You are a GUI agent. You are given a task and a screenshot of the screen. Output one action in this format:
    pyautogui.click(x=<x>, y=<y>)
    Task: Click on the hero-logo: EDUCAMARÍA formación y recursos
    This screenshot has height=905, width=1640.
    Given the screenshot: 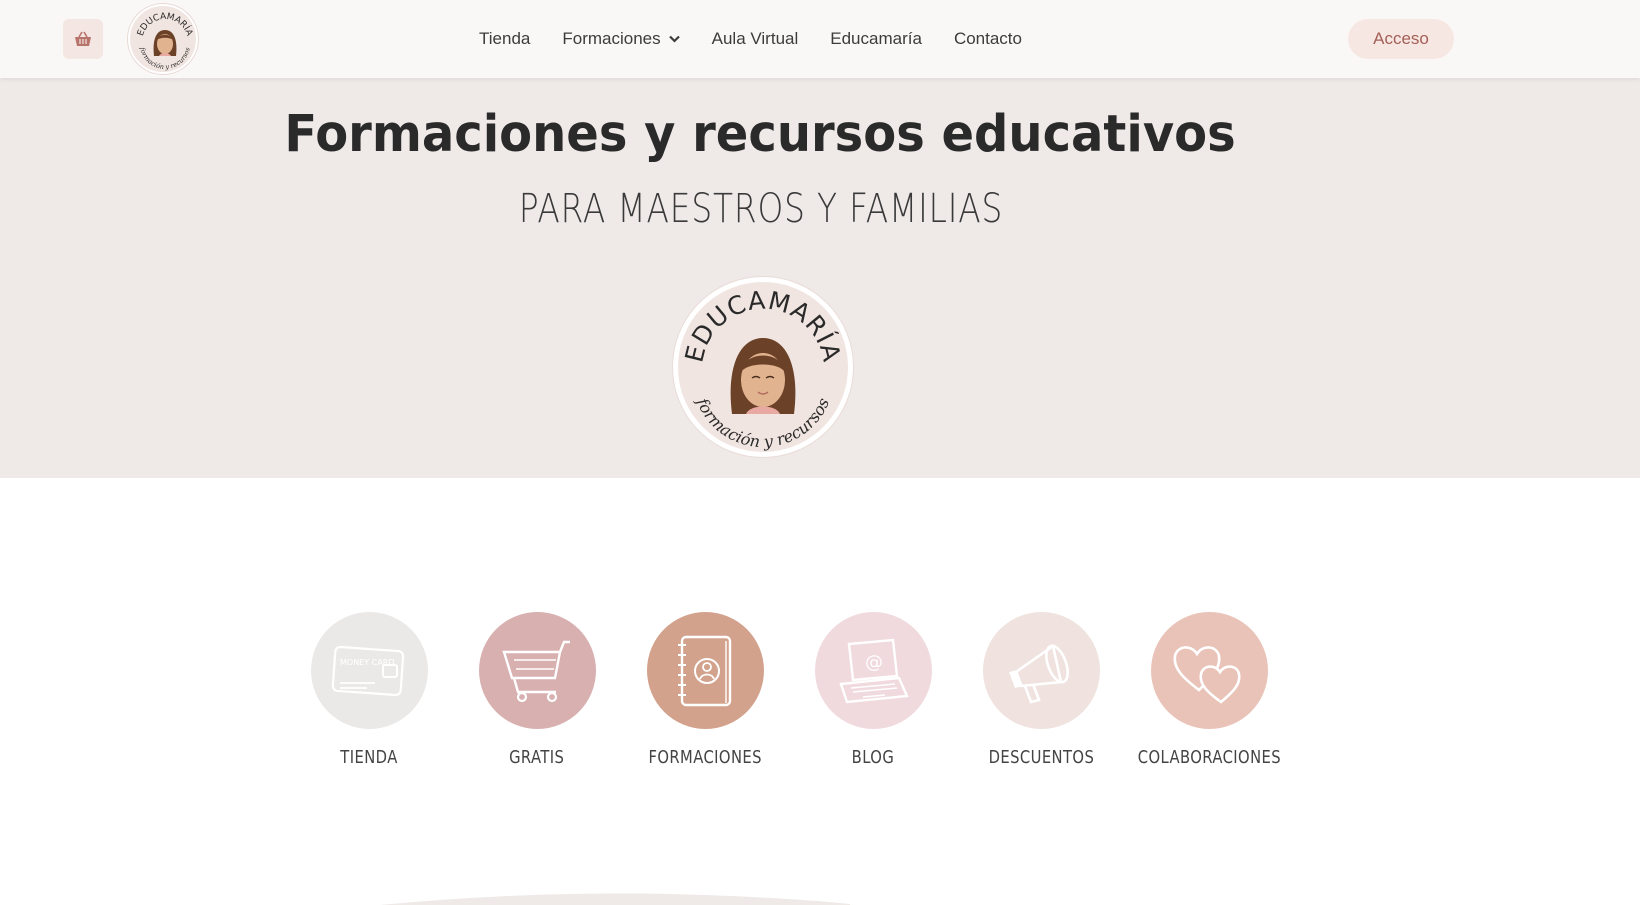 What is the action you would take?
    pyautogui.click(x=763, y=367)
    